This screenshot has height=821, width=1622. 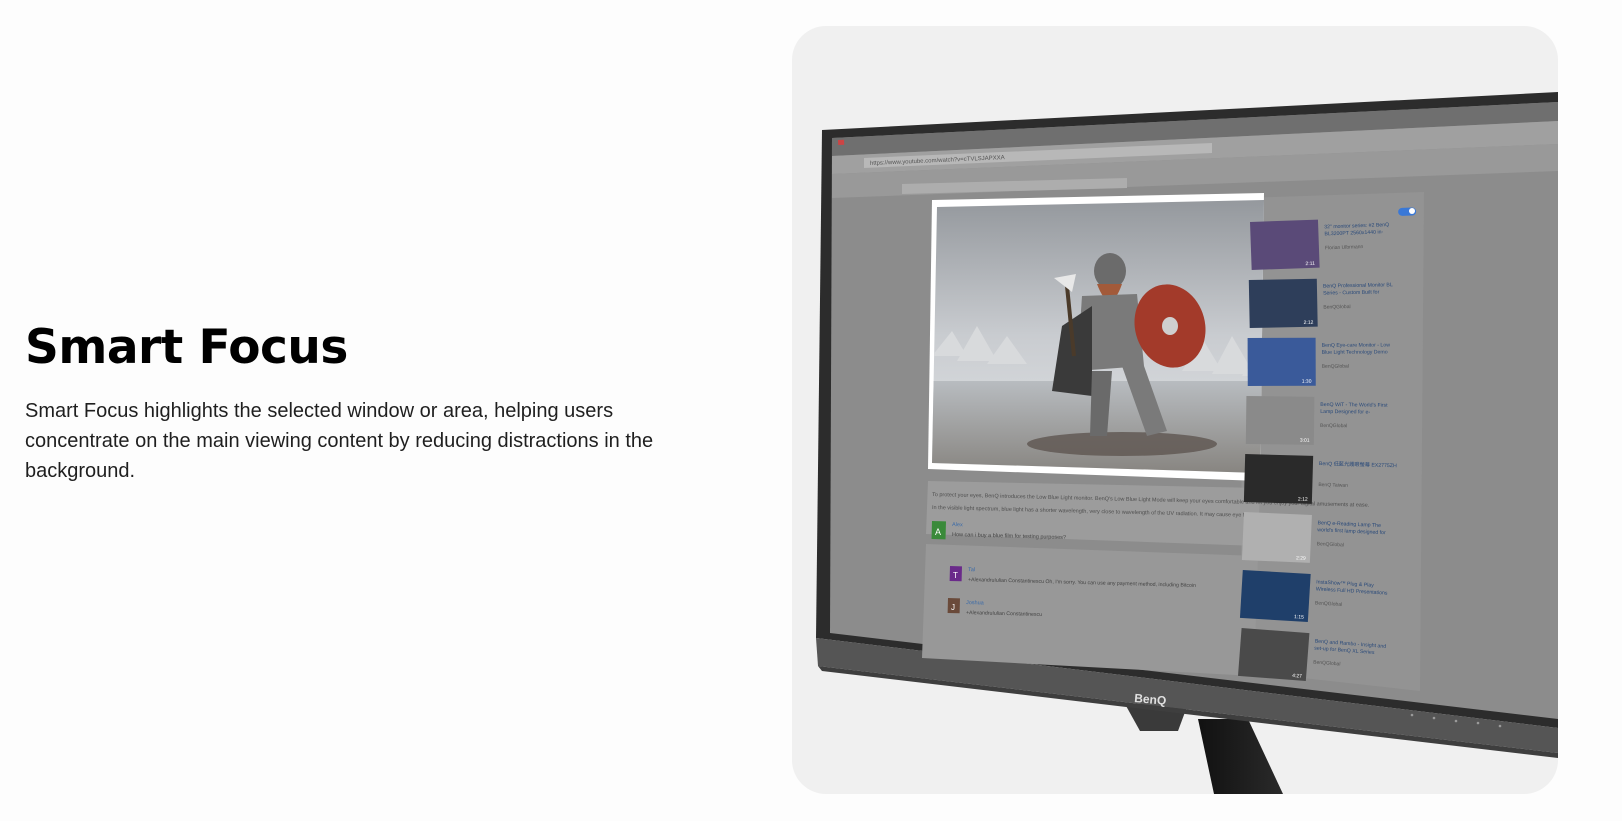 What do you see at coordinates (1240, 756) in the screenshot?
I see `monitor-stand` at bounding box center [1240, 756].